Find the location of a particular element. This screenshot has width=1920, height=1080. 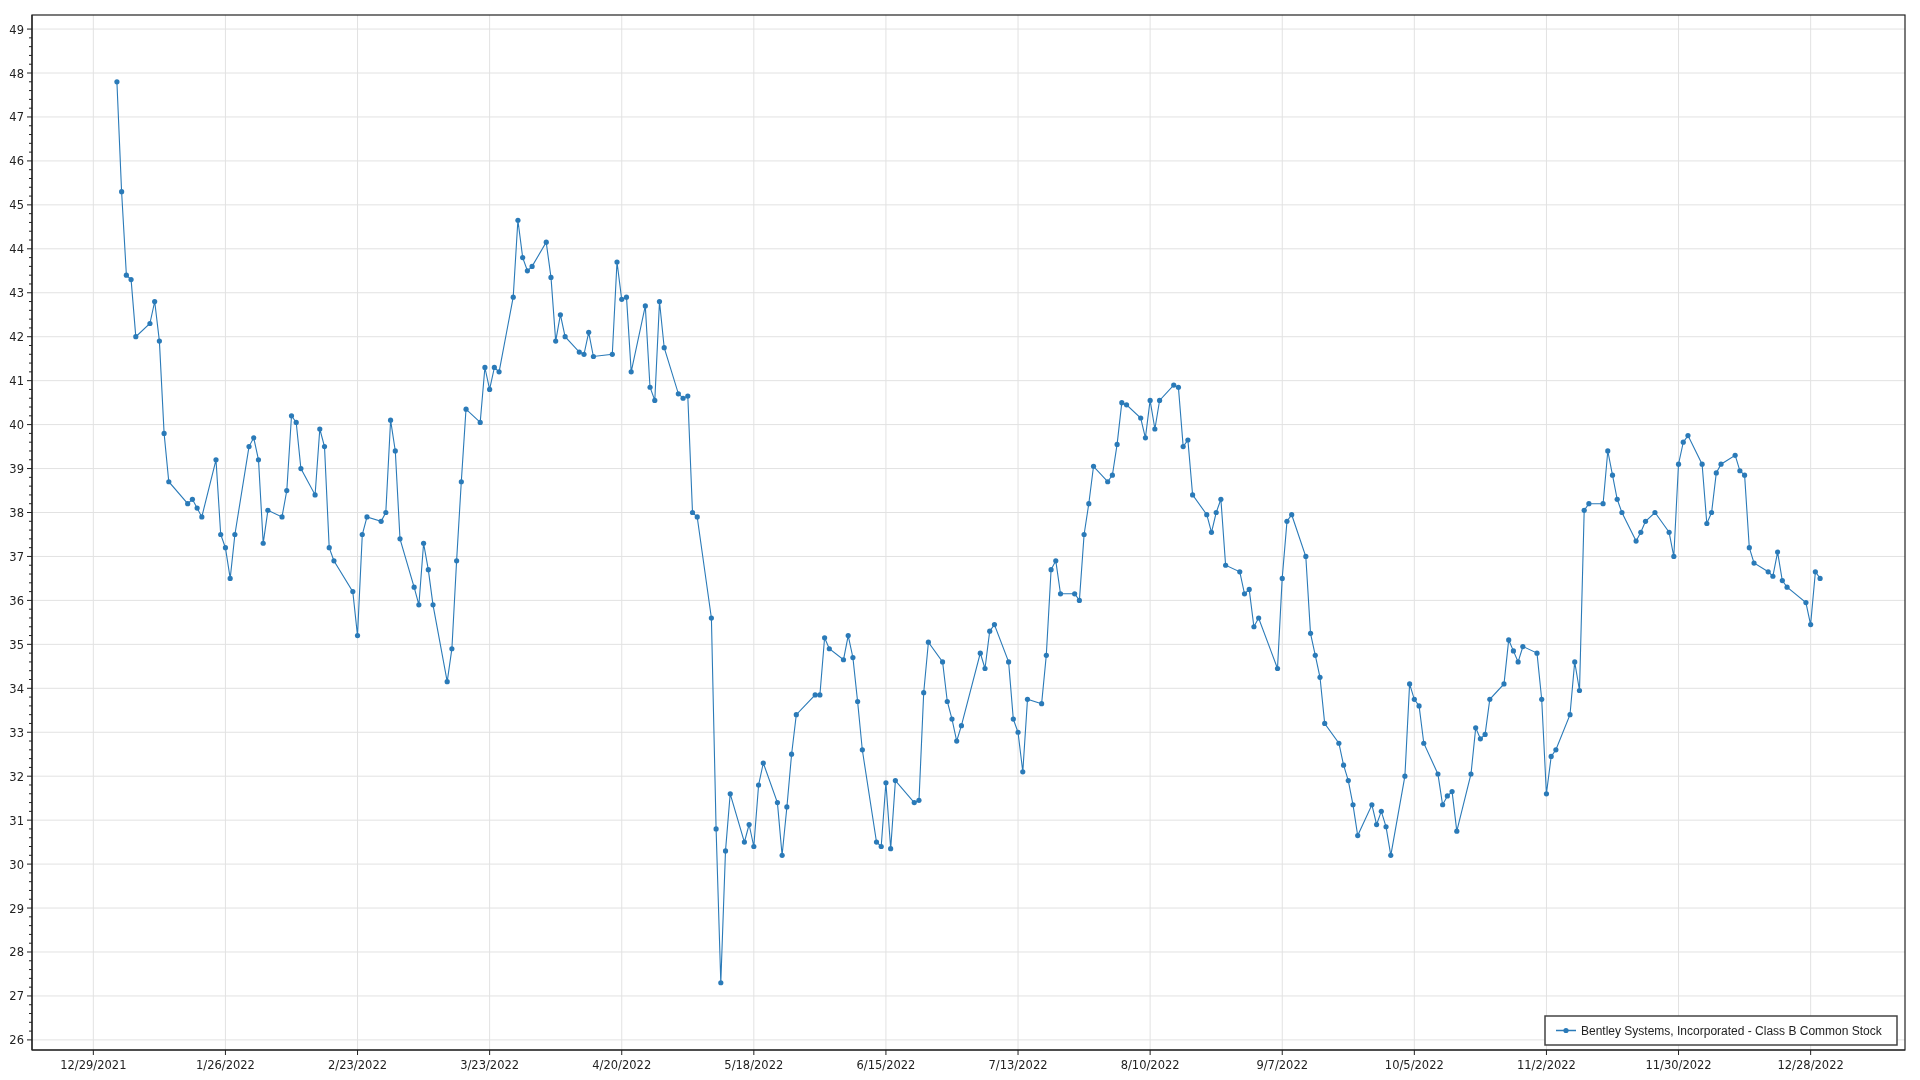

legend-label: Bentley Systems, Incorporated - Class B Common Stock is located at coordinates (1731, 1031).